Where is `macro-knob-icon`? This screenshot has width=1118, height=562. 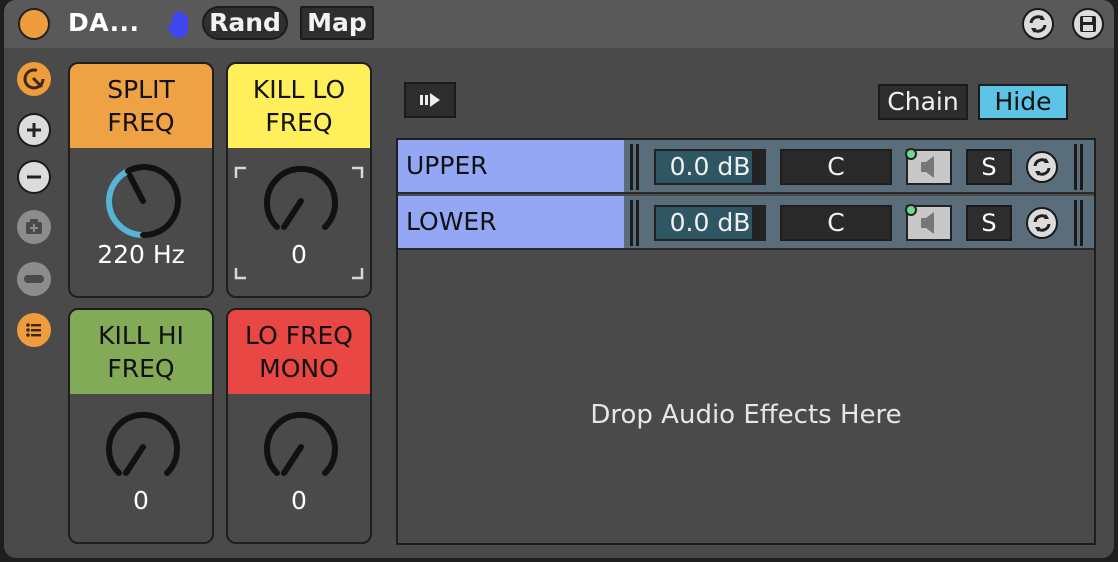
macro-knob-icon is located at coordinates (34, 79).